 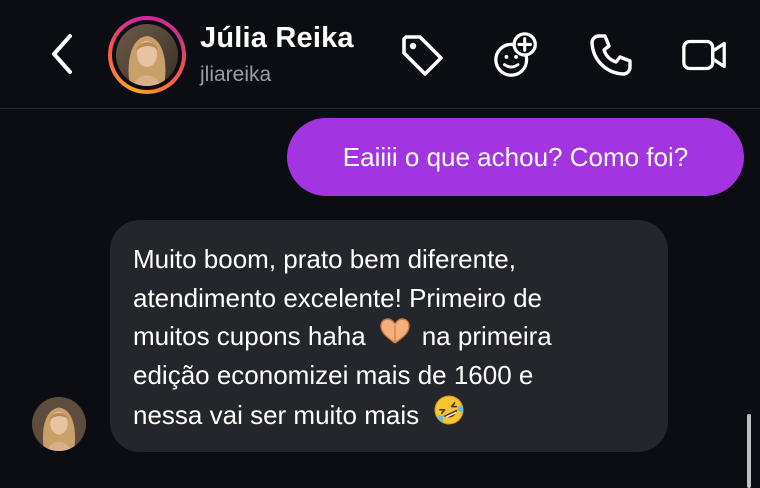 What do you see at coordinates (749, 451) in the screenshot?
I see `scrollbar` at bounding box center [749, 451].